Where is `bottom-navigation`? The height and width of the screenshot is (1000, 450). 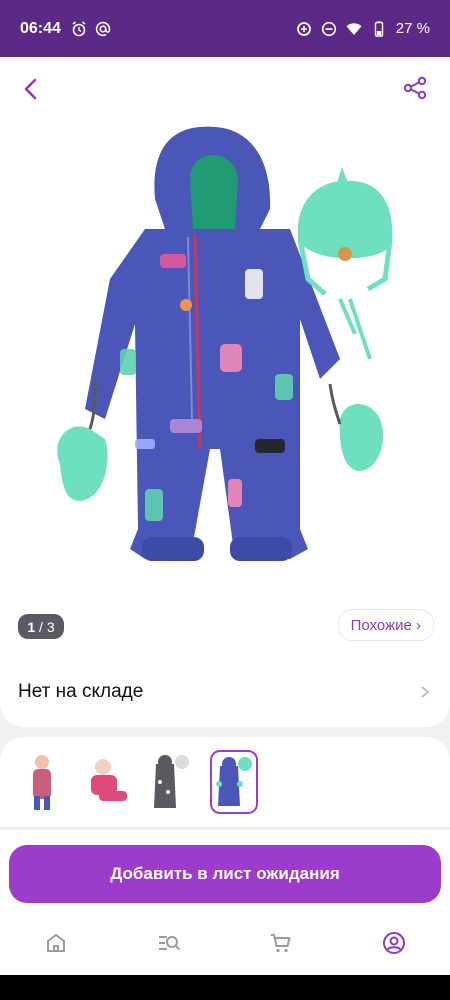 bottom-navigation is located at coordinates (225, 942).